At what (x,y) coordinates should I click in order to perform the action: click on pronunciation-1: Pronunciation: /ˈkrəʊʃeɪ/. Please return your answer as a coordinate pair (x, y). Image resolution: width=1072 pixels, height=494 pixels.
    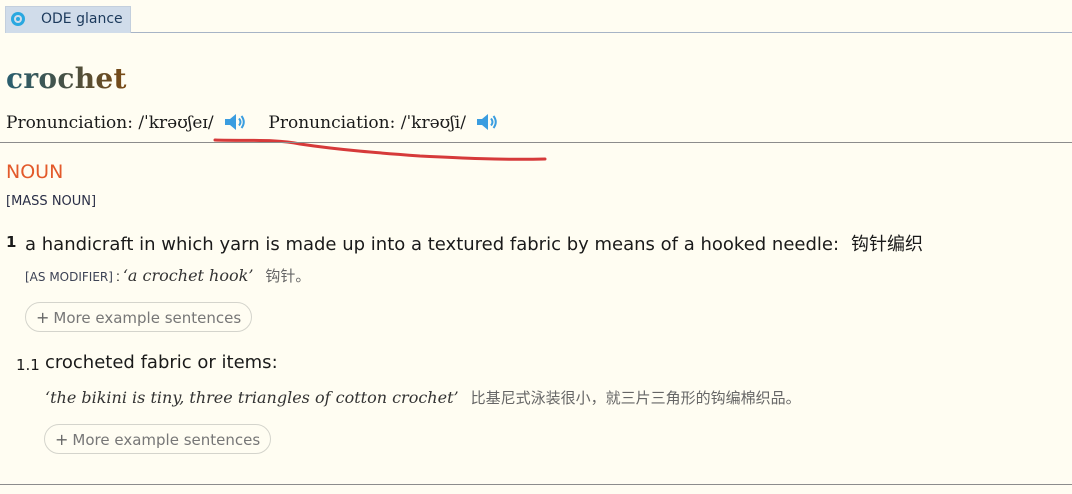
    Looking at the image, I should click on (127, 122).